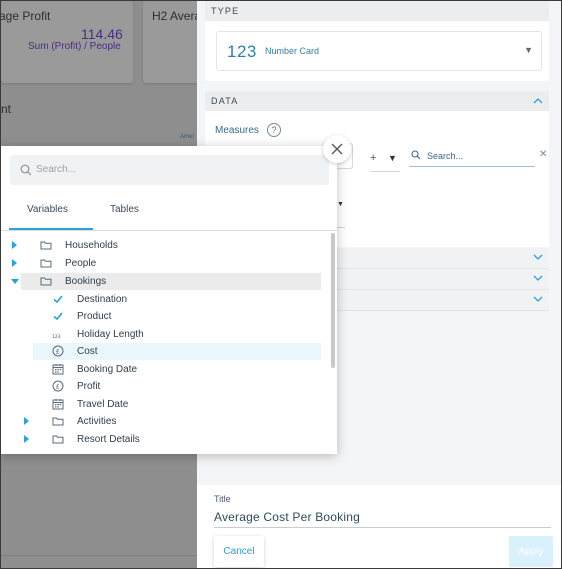 This screenshot has height=569, width=562. Describe the element at coordinates (333, 300) in the screenshot. I see `scrollbar-thumb` at that location.